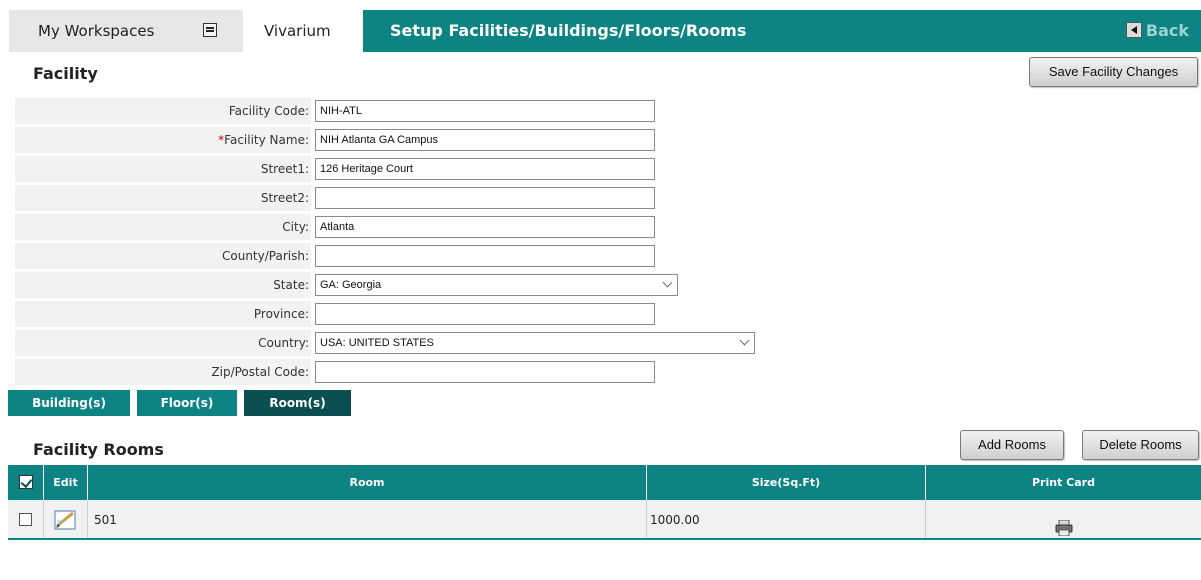 This screenshot has width=1201, height=580. I want to click on street1-label: Street1:, so click(163, 169).